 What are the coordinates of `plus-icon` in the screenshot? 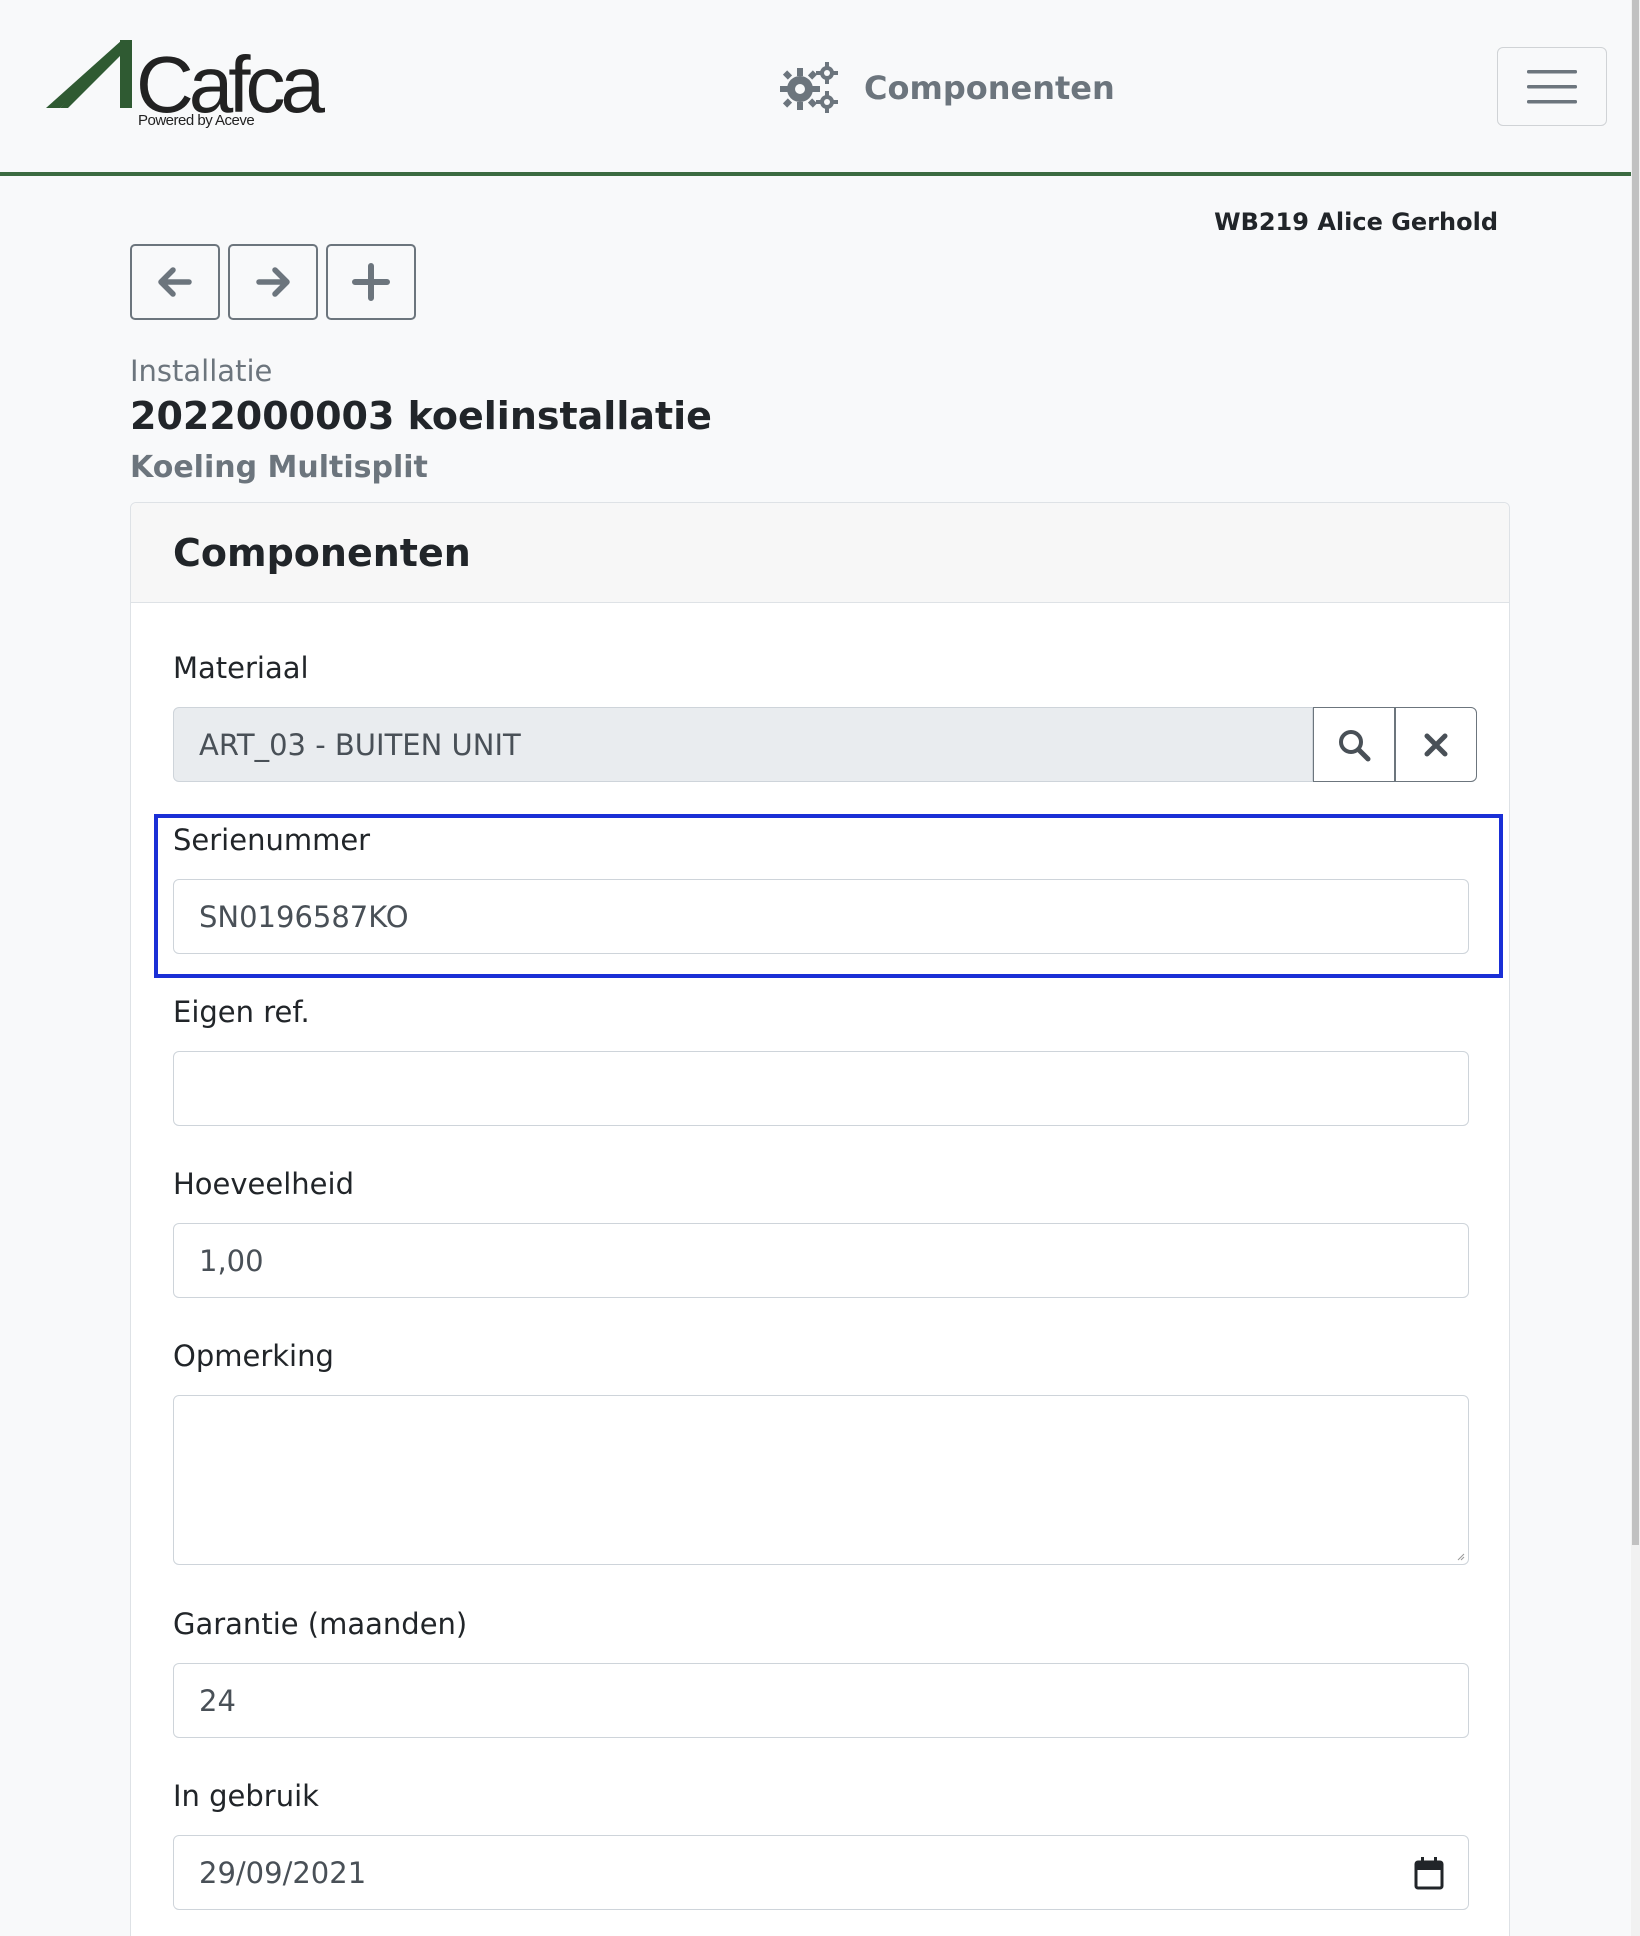 It's located at (371, 282).